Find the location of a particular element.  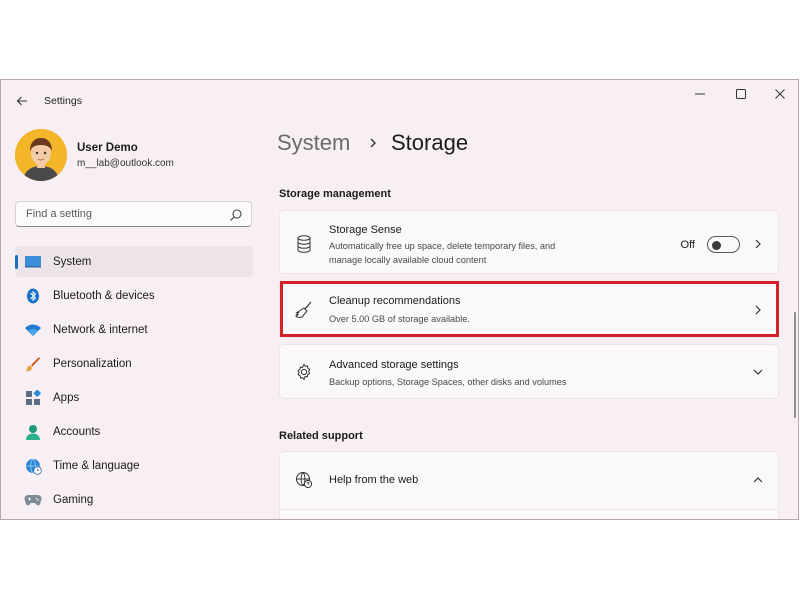

sidebar-item-label: Personalization is located at coordinates (92, 363).